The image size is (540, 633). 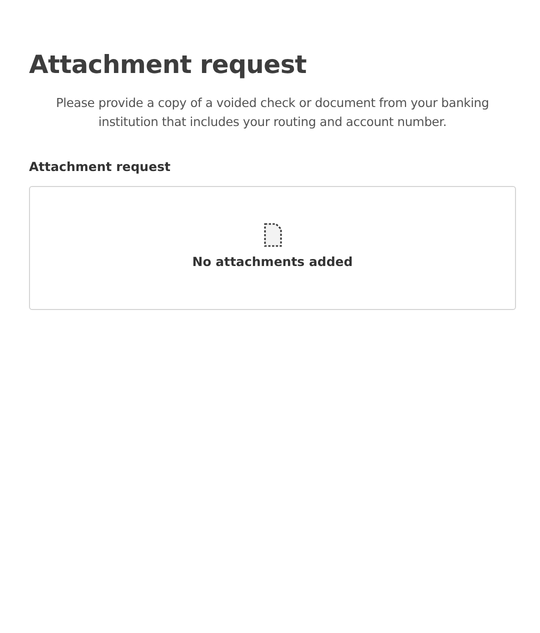 I want to click on section-label: Attachment request, so click(x=100, y=166).